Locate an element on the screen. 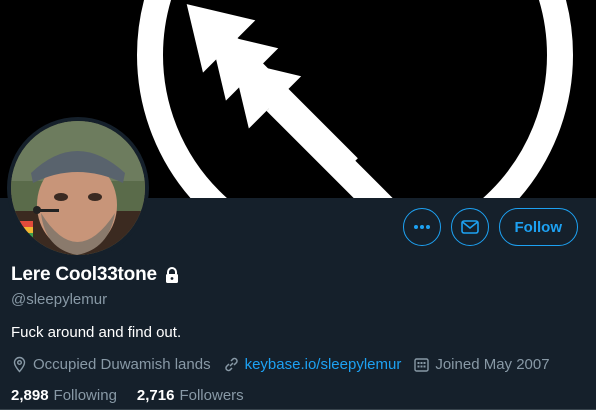  follow-button: Follow is located at coordinates (538, 227).